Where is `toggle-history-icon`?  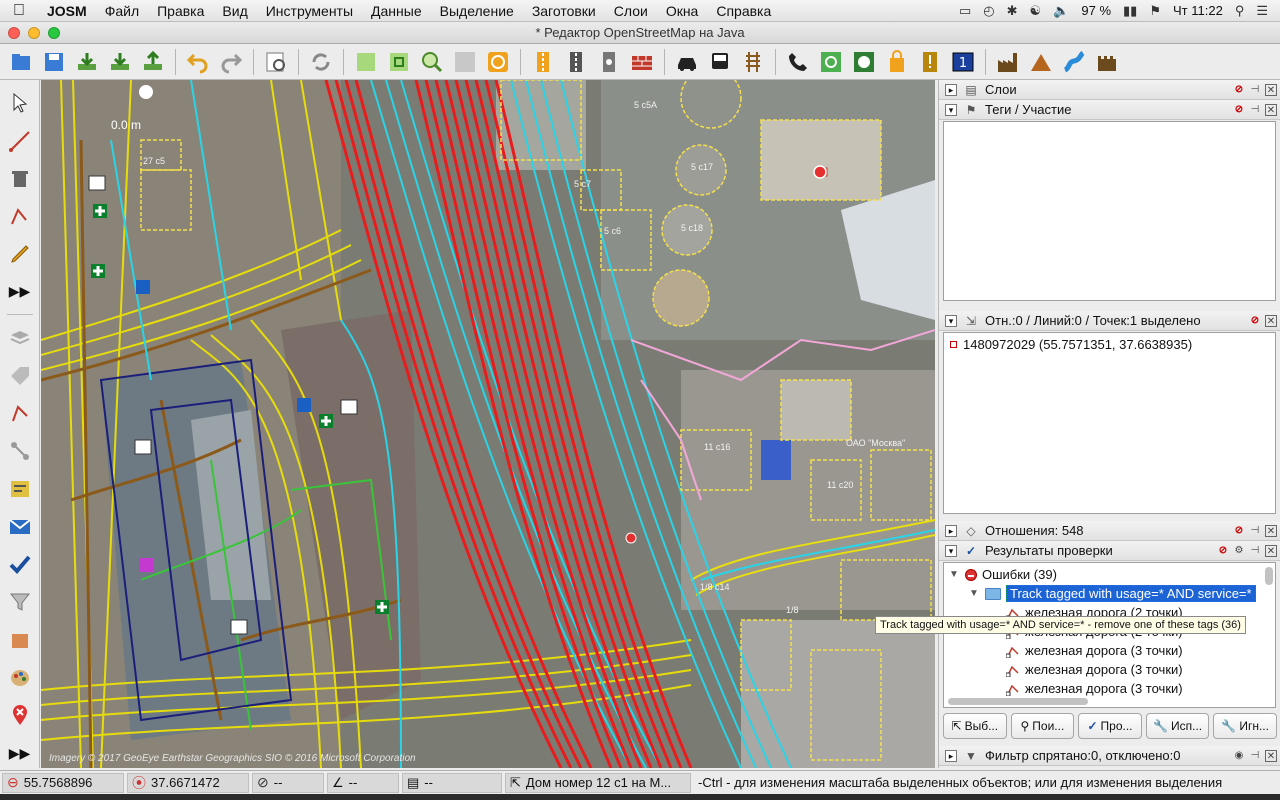 toggle-history-icon is located at coordinates (20, 640).